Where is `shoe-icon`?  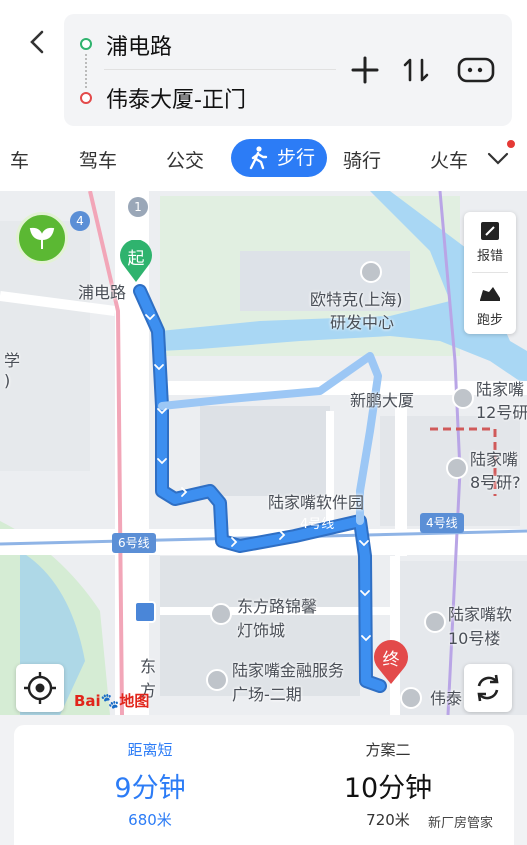
shoe-icon is located at coordinates (490, 293).